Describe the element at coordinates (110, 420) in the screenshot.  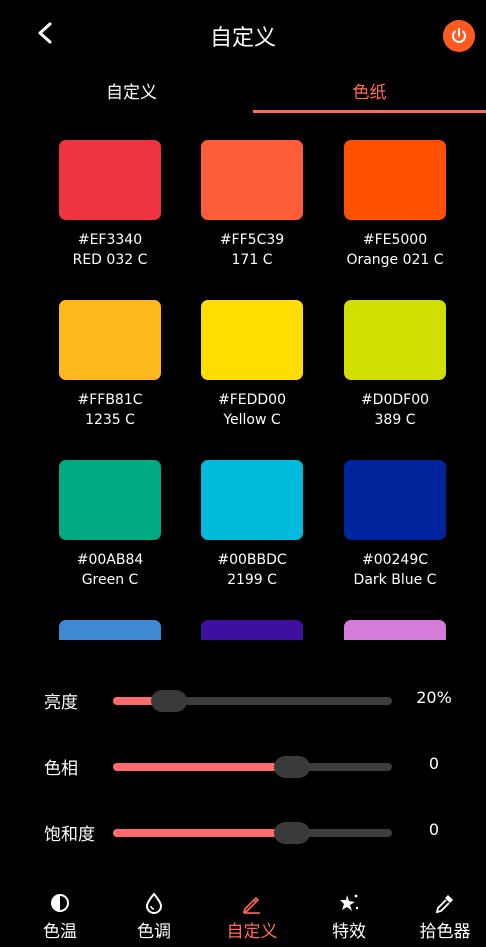
I see `swatch-code: 1235 C` at that location.